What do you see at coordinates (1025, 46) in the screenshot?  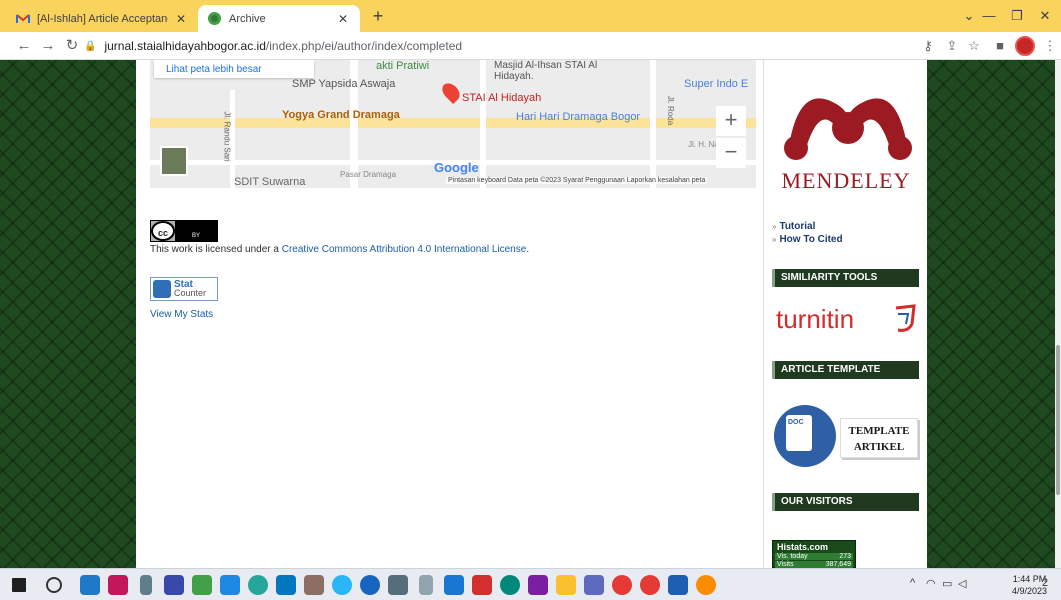 I see `profile-avatar` at bounding box center [1025, 46].